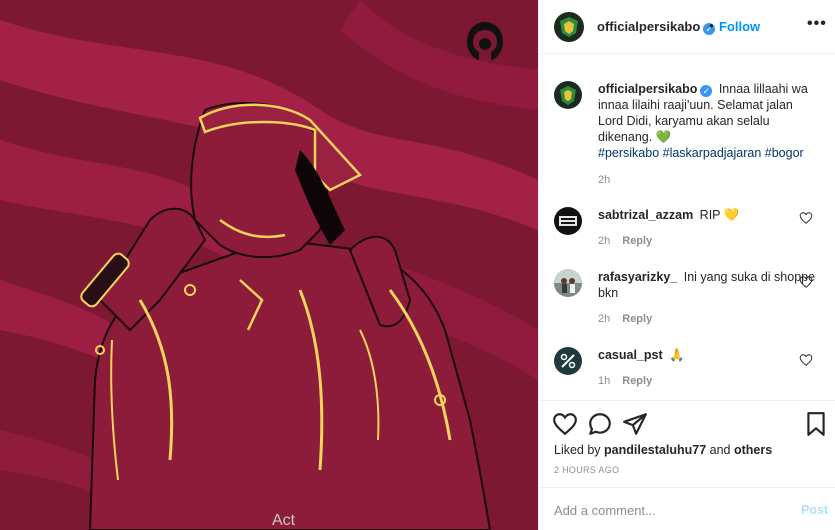 The image size is (835, 530). Describe the element at coordinates (817, 24) in the screenshot. I see `more-options-icon: •••` at that location.